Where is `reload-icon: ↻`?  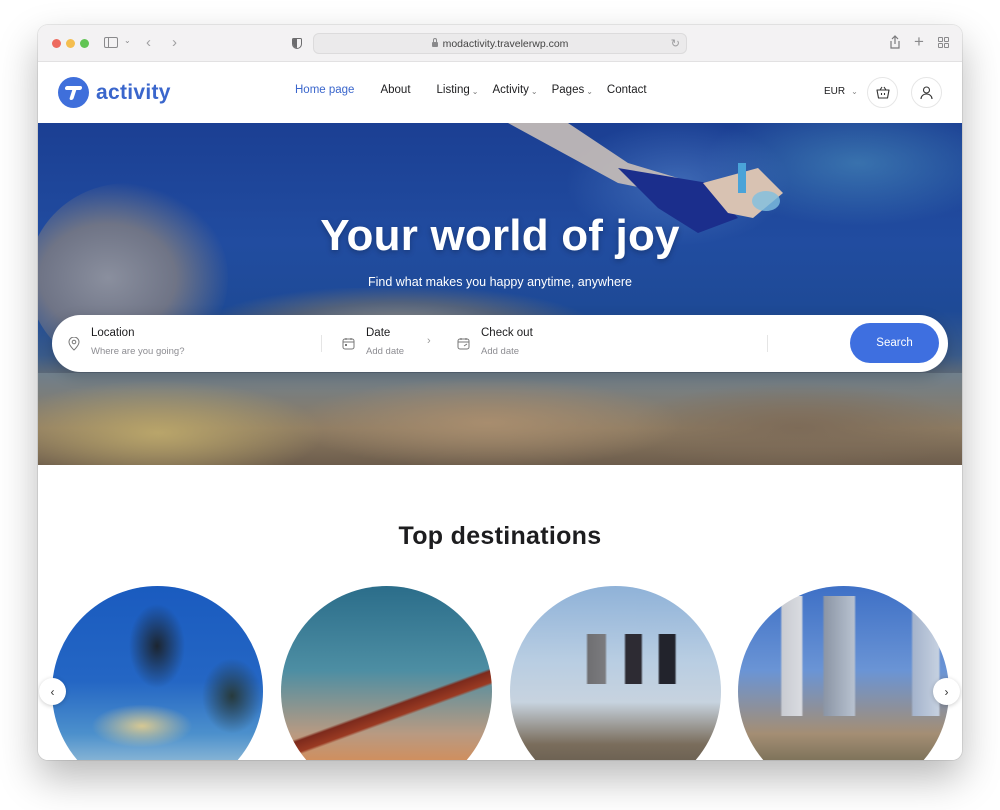
reload-icon: ↻ is located at coordinates (675, 43).